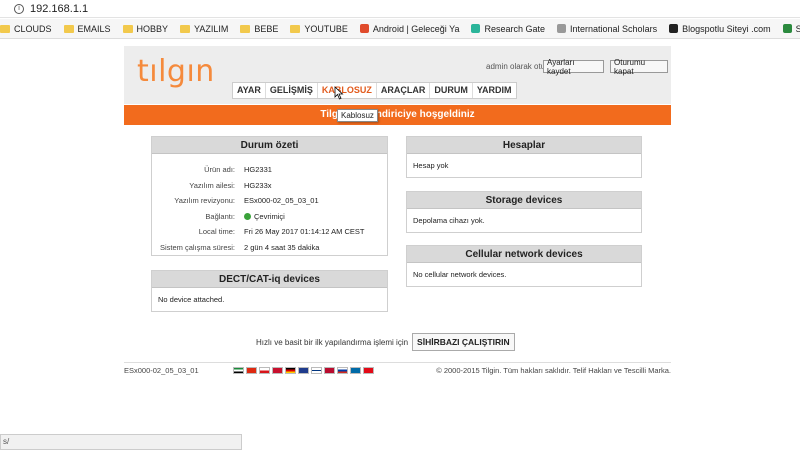 This screenshot has height=450, width=800. I want to click on bookmark-label: International Scholars, so click(614, 28).